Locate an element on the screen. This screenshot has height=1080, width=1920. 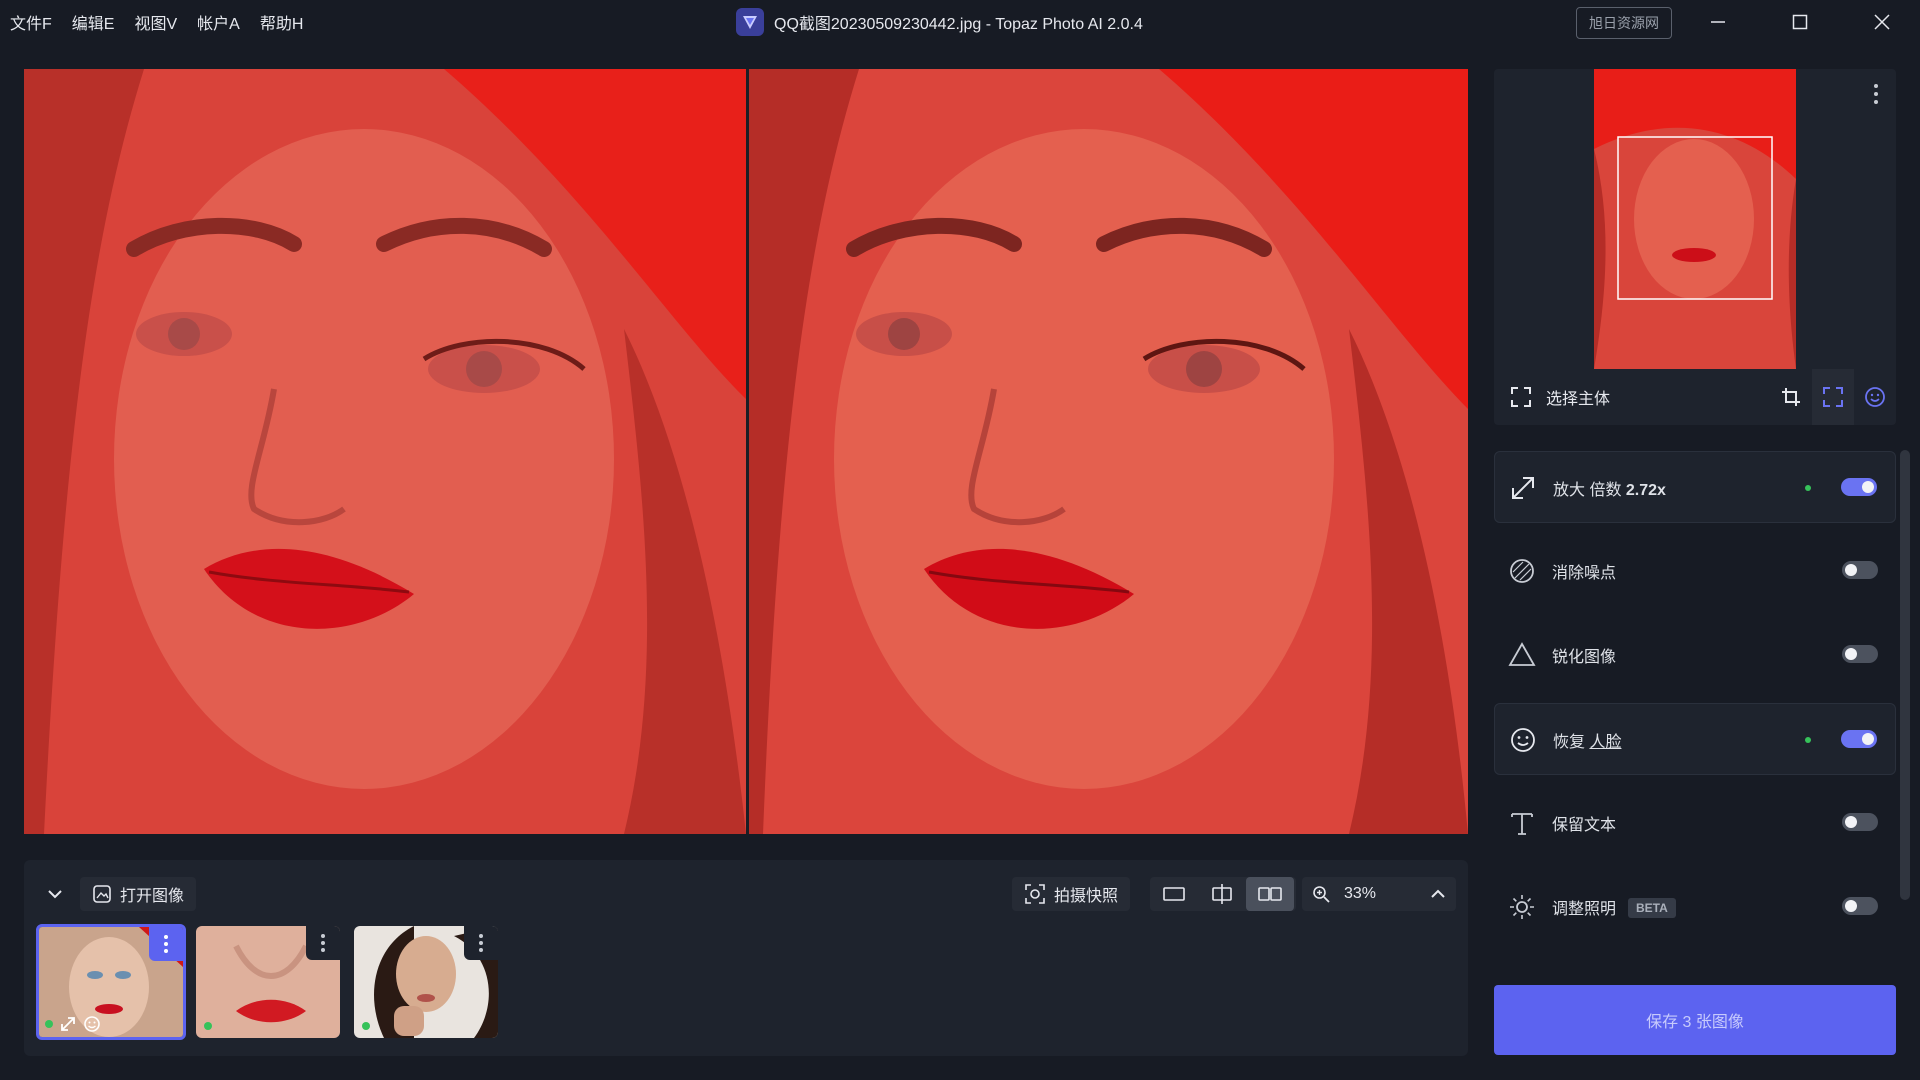
menu-bar: 文件F 编辑E 视图V 帐户A 帮助H is located at coordinates (156, 22).